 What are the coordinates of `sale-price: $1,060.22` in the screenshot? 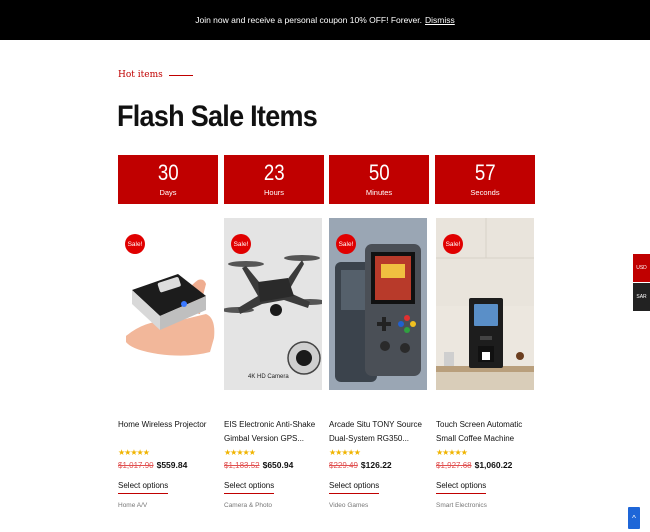 It's located at (493, 465).